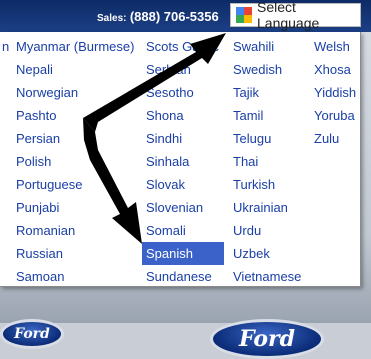  What do you see at coordinates (76, 230) in the screenshot?
I see `language-item: Romanian` at bounding box center [76, 230].